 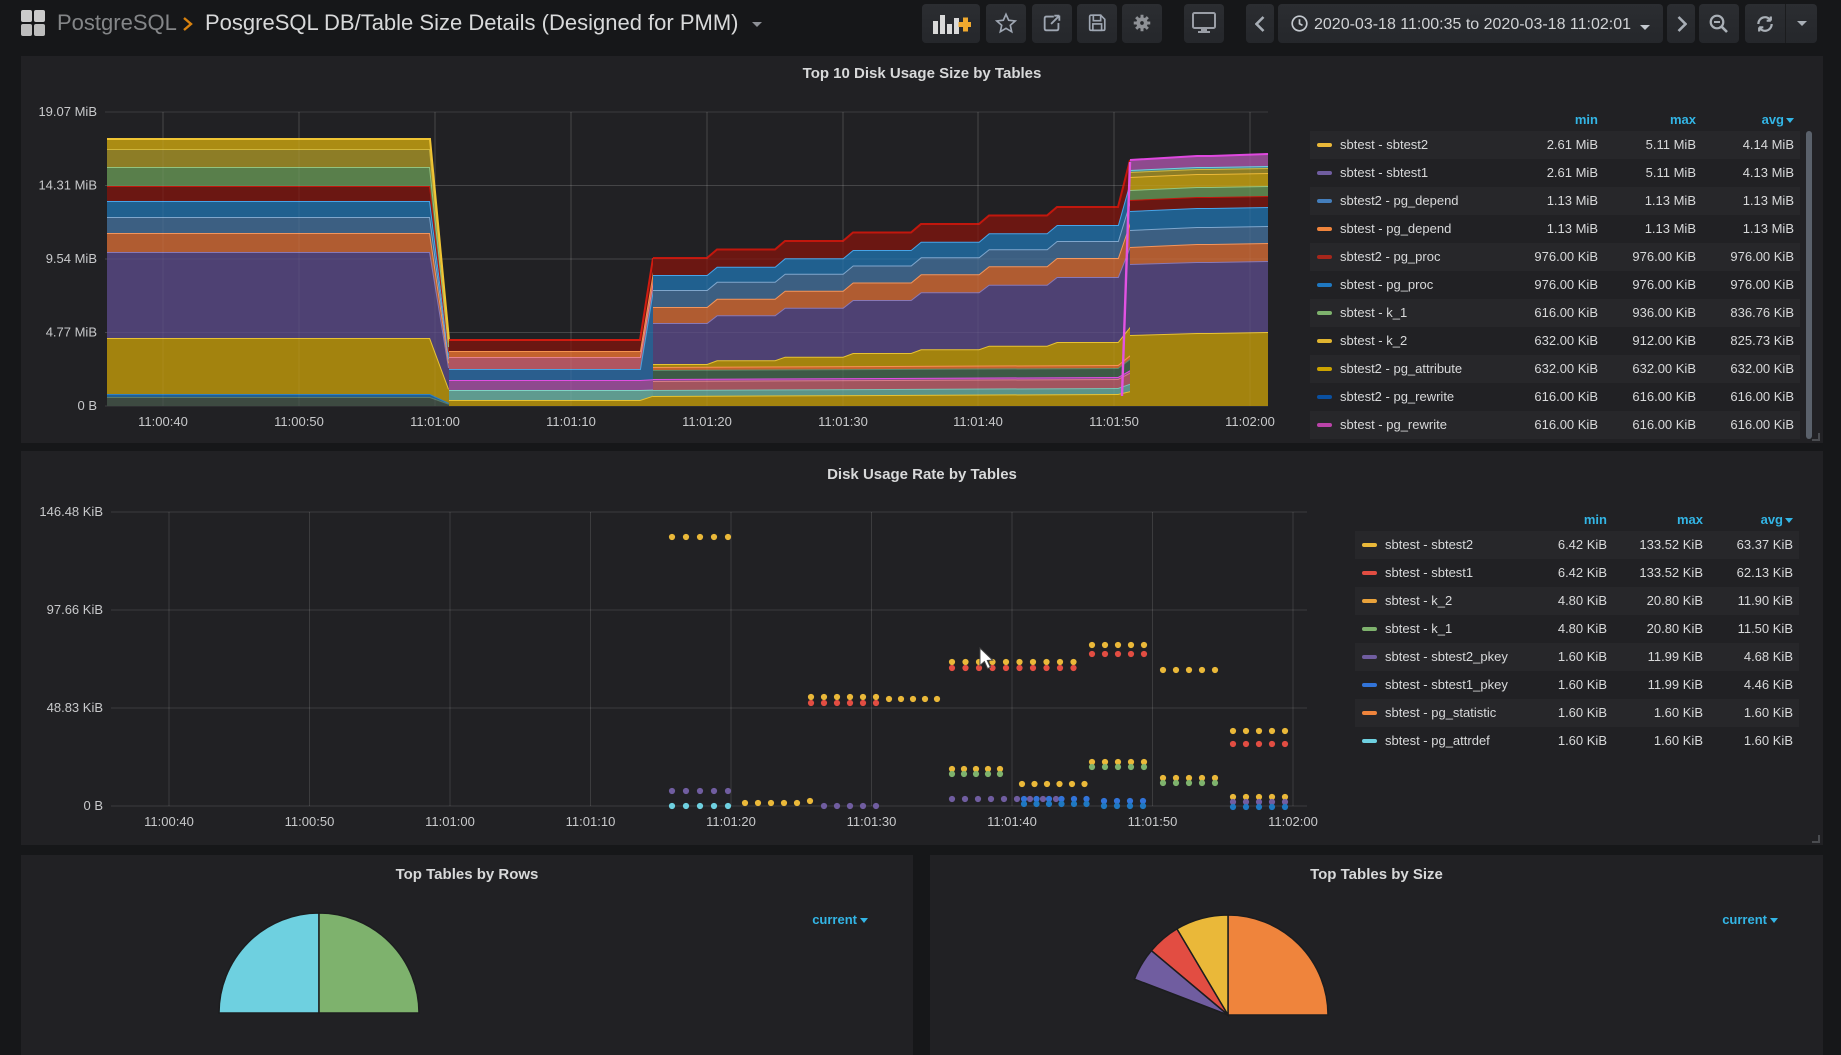 What do you see at coordinates (75, 707) in the screenshot?
I see `svg-text: 48.83 KiB` at bounding box center [75, 707].